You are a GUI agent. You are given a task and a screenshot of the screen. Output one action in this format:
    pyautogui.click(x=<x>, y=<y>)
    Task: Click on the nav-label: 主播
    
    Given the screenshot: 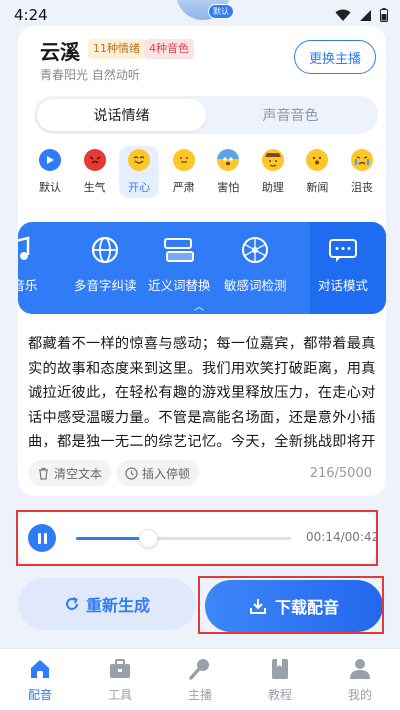 What is the action you would take?
    pyautogui.click(x=199, y=695)
    